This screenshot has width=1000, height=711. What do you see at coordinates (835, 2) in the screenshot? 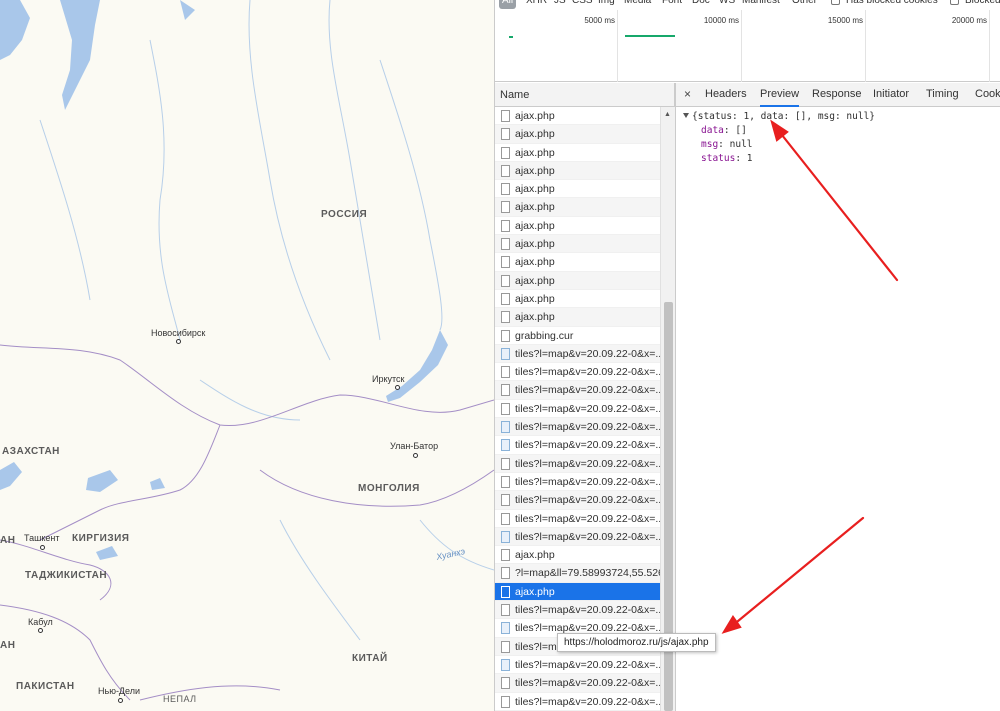
I see `blocked-cookies-checkbox` at bounding box center [835, 2].